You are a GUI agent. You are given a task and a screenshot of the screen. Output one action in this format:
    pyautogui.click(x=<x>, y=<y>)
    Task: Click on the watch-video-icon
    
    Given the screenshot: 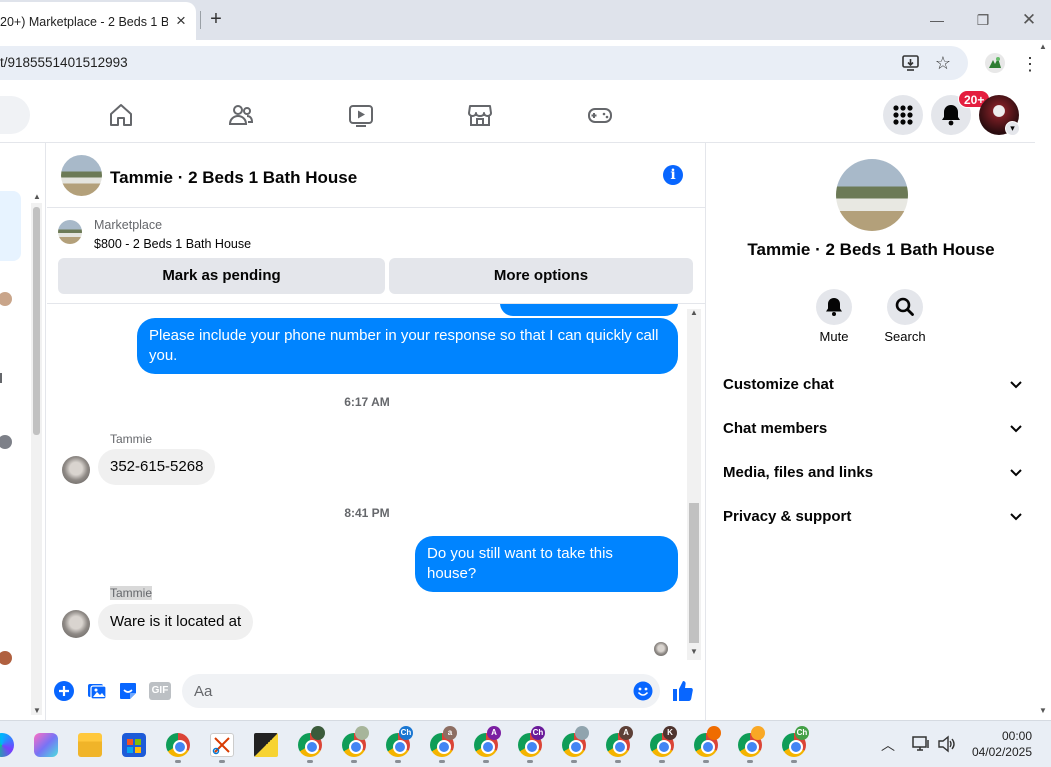 What is the action you would take?
    pyautogui.click(x=361, y=115)
    